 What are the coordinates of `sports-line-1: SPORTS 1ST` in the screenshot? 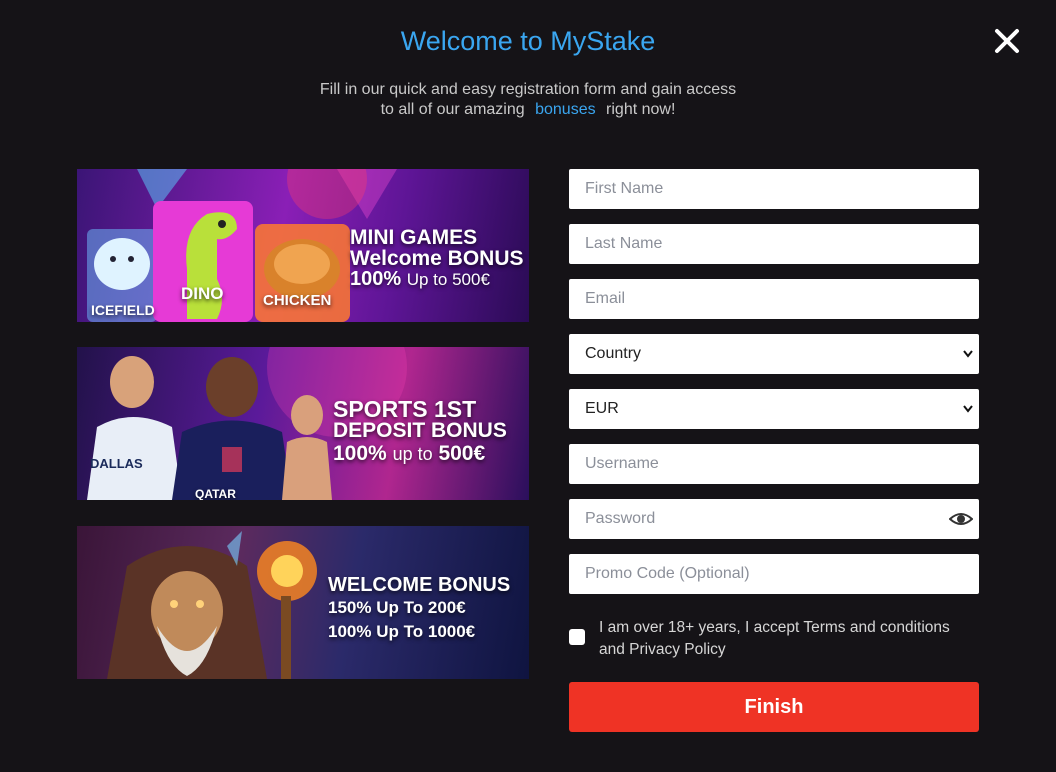 It's located at (405, 409).